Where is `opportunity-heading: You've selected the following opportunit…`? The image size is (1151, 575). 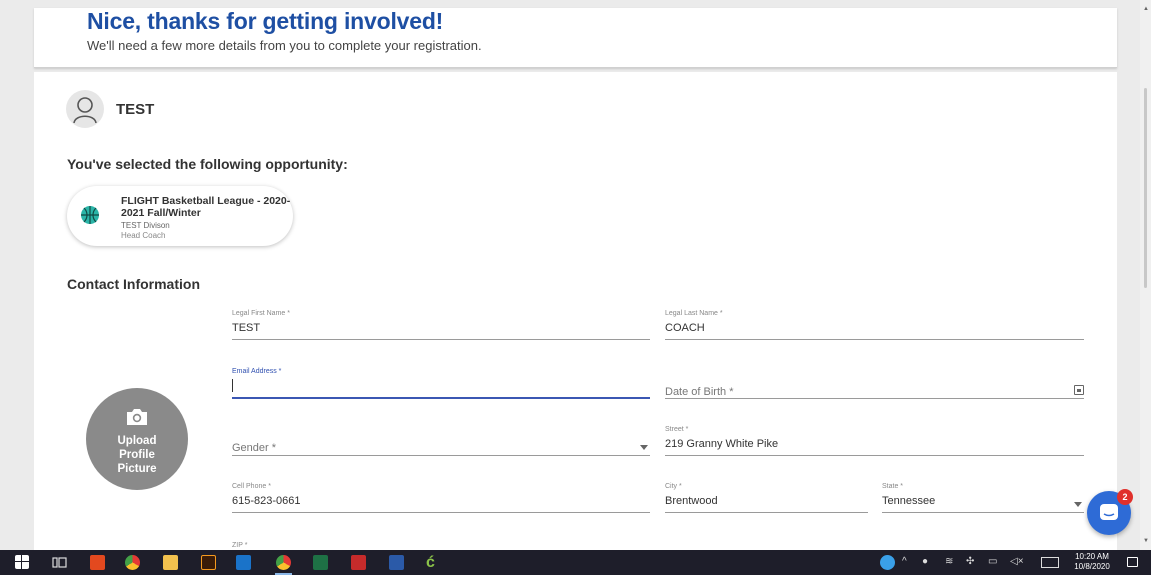
opportunity-heading: You've selected the following opportunit… is located at coordinates (207, 164).